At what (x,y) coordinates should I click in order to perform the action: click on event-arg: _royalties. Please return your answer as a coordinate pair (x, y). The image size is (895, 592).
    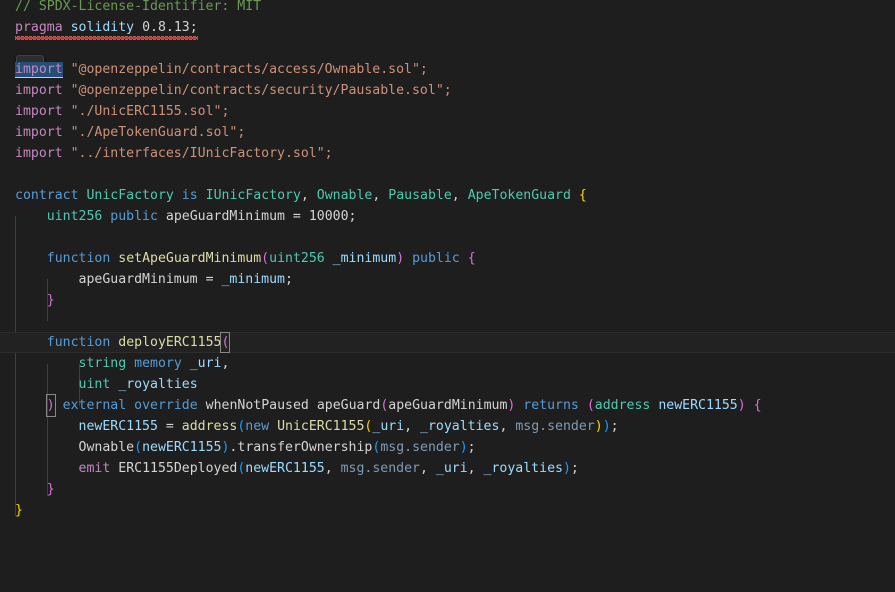
    Looking at the image, I should click on (523, 468).